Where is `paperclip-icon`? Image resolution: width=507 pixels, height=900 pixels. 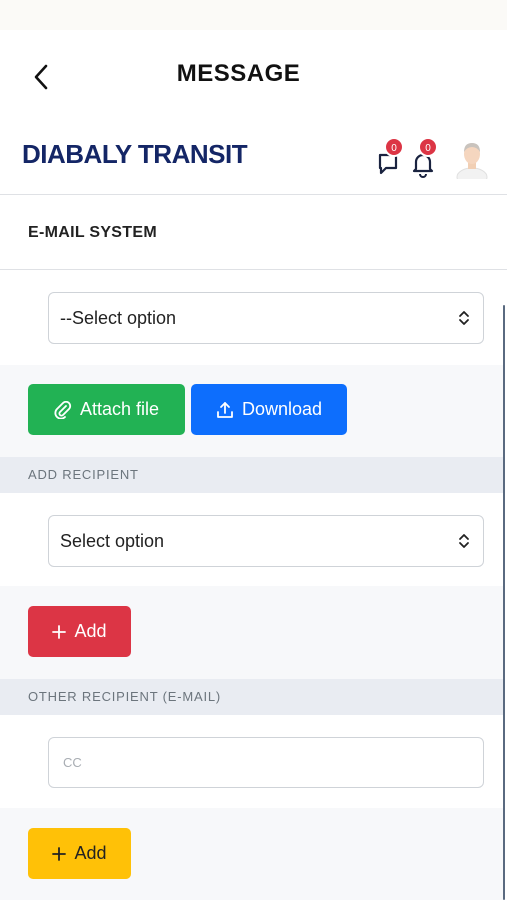 paperclip-icon is located at coordinates (63, 409).